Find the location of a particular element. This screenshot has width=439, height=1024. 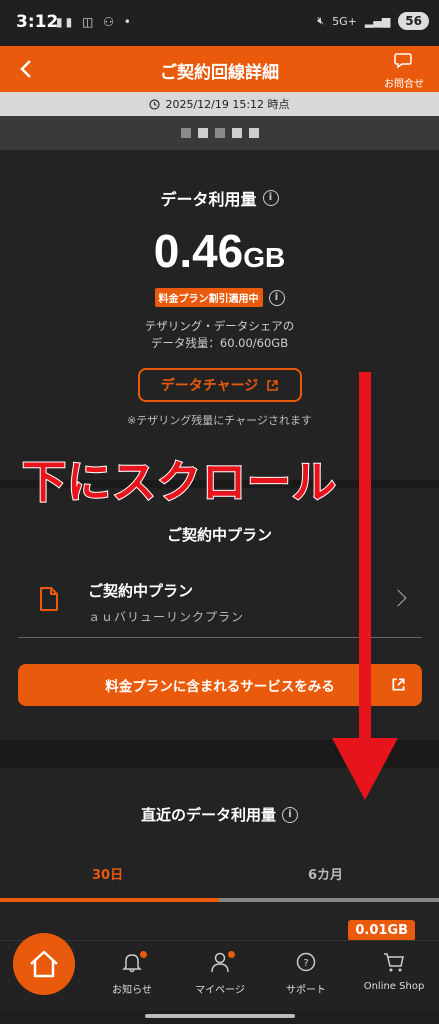

data-charge-button: データチャージ is located at coordinates (220, 385).